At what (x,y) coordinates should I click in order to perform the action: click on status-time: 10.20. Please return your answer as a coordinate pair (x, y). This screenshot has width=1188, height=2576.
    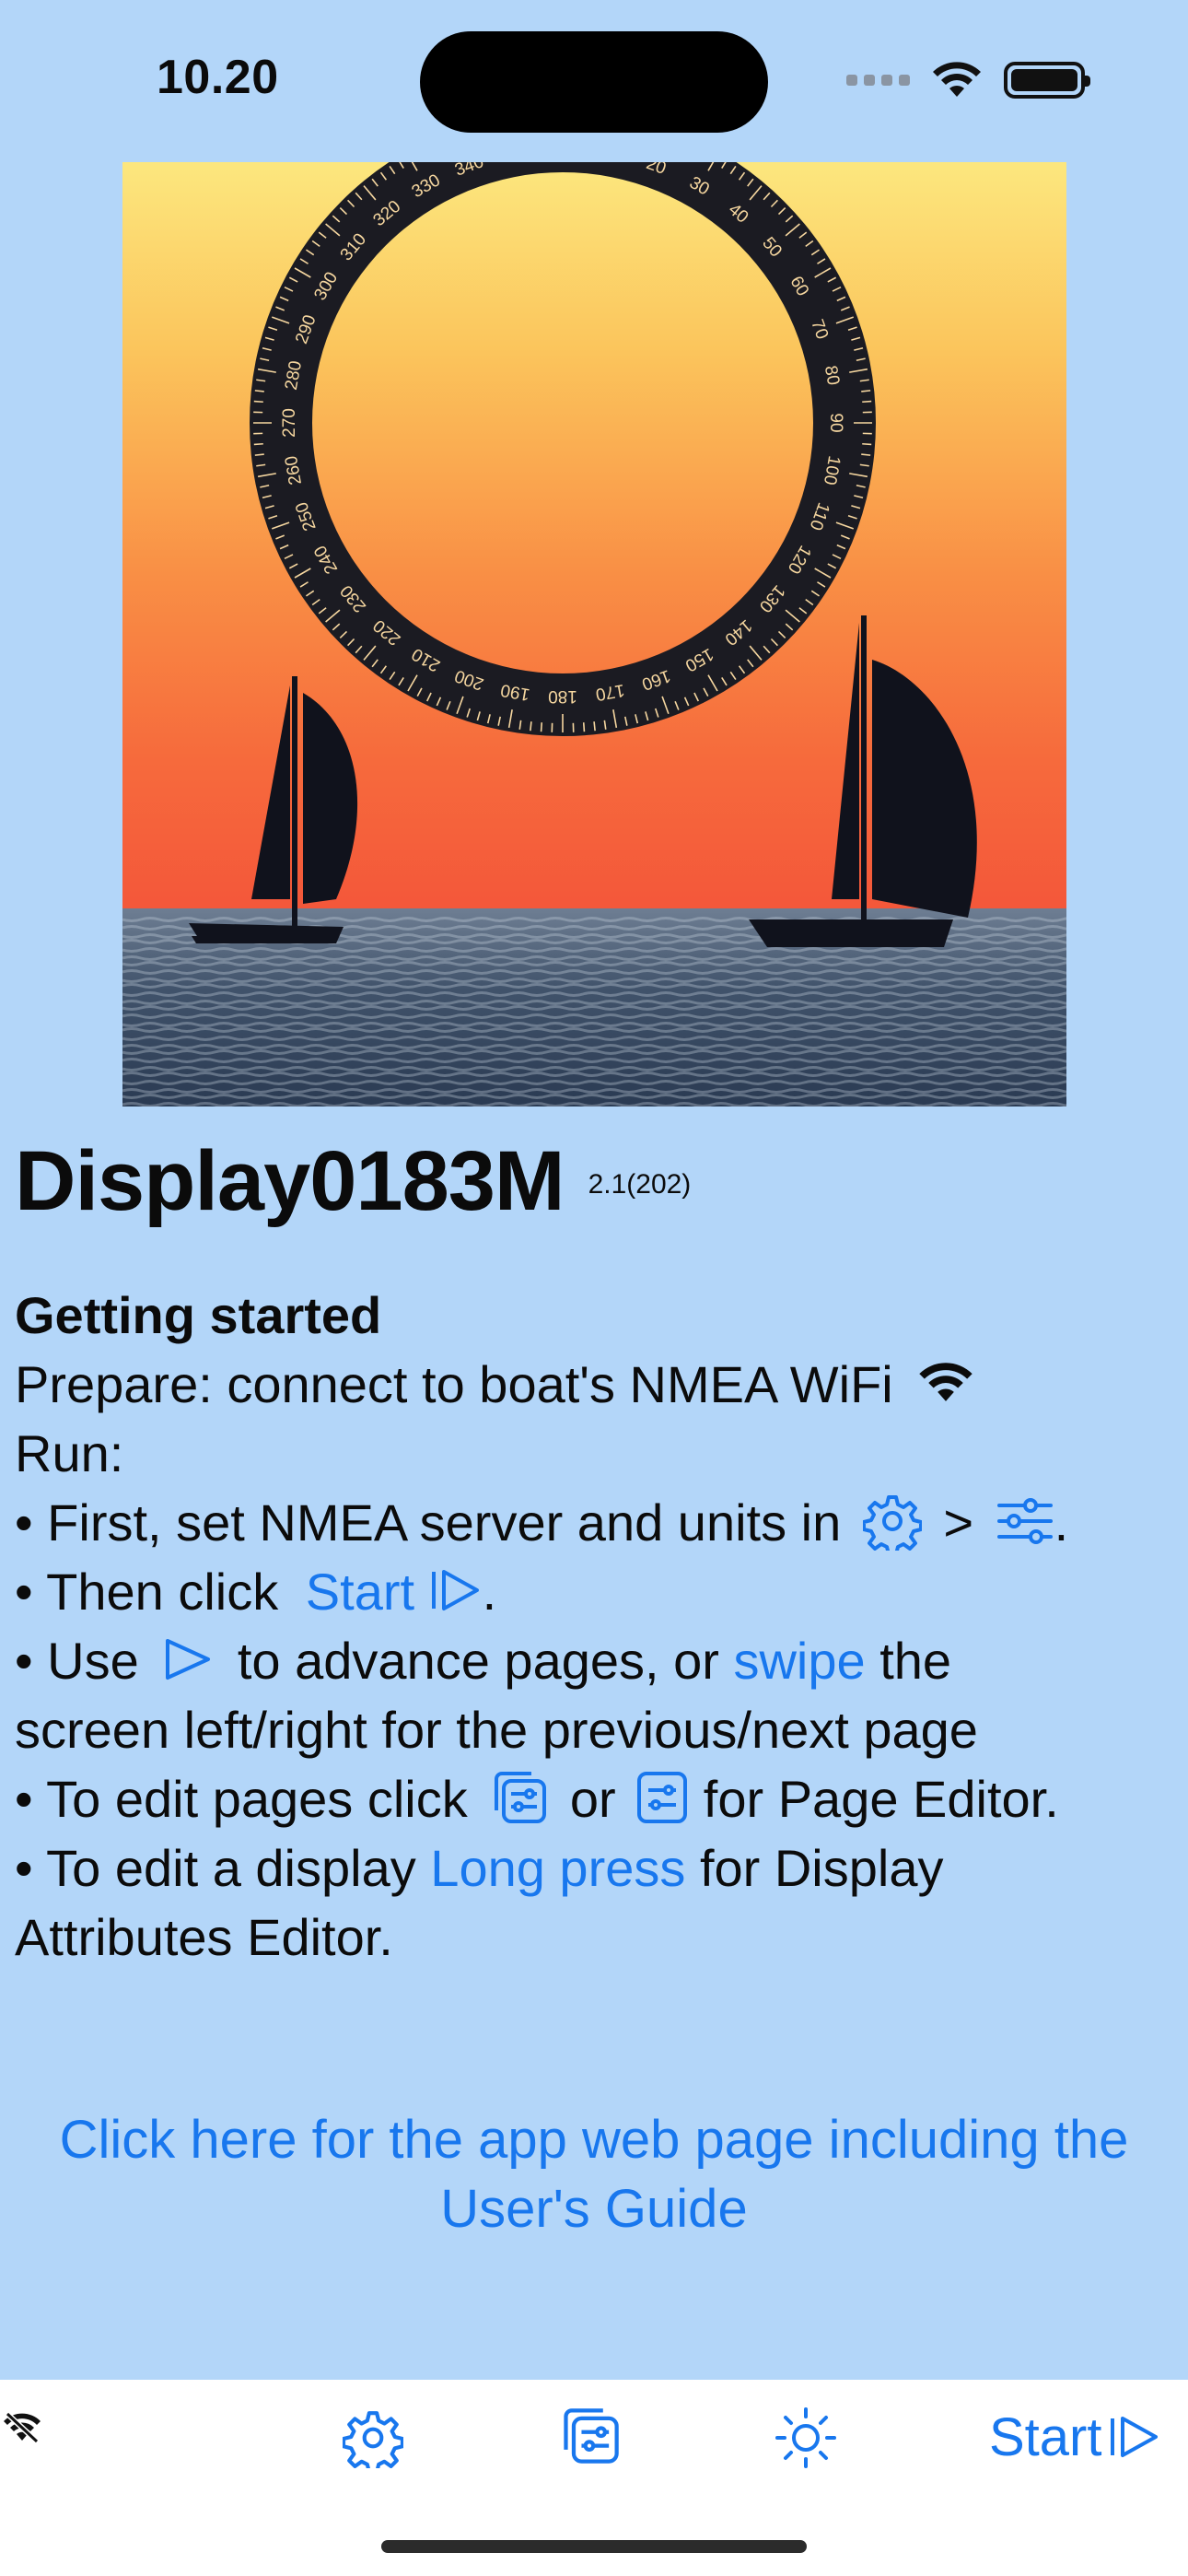
    Looking at the image, I should click on (218, 77).